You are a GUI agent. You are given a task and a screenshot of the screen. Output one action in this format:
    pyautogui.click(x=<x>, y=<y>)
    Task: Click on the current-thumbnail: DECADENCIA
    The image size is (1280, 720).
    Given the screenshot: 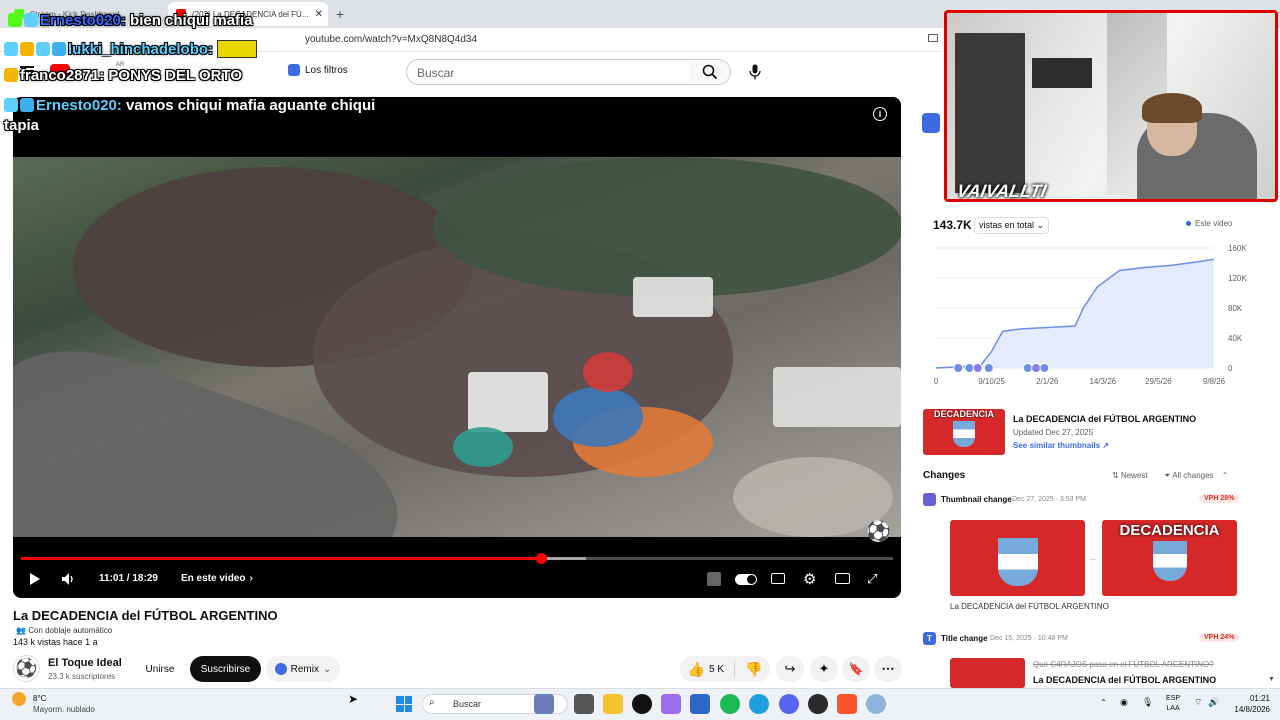 What is the action you would take?
    pyautogui.click(x=964, y=432)
    